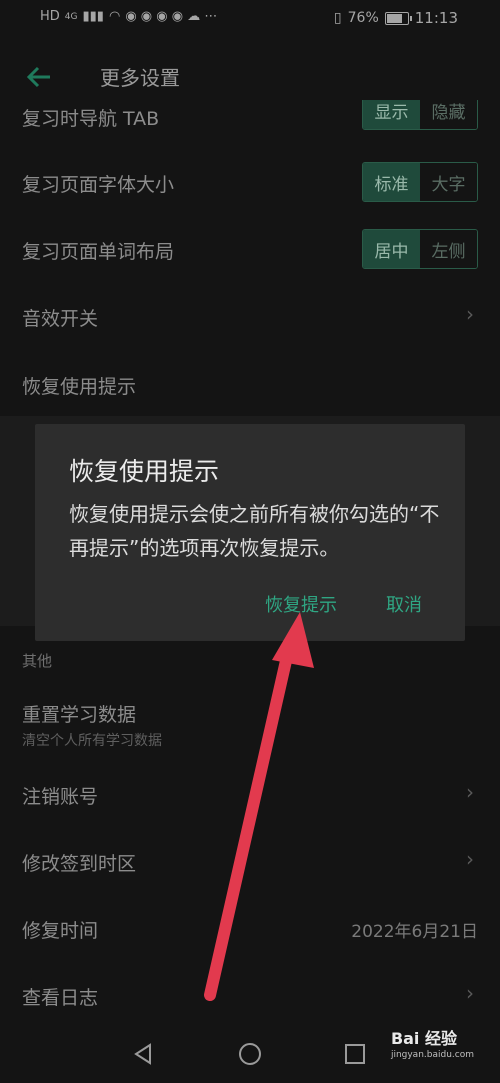  I want to click on baidu-jingyan-watermark: Bai 经验 jingyan.baidu.com, so click(432, 1047).